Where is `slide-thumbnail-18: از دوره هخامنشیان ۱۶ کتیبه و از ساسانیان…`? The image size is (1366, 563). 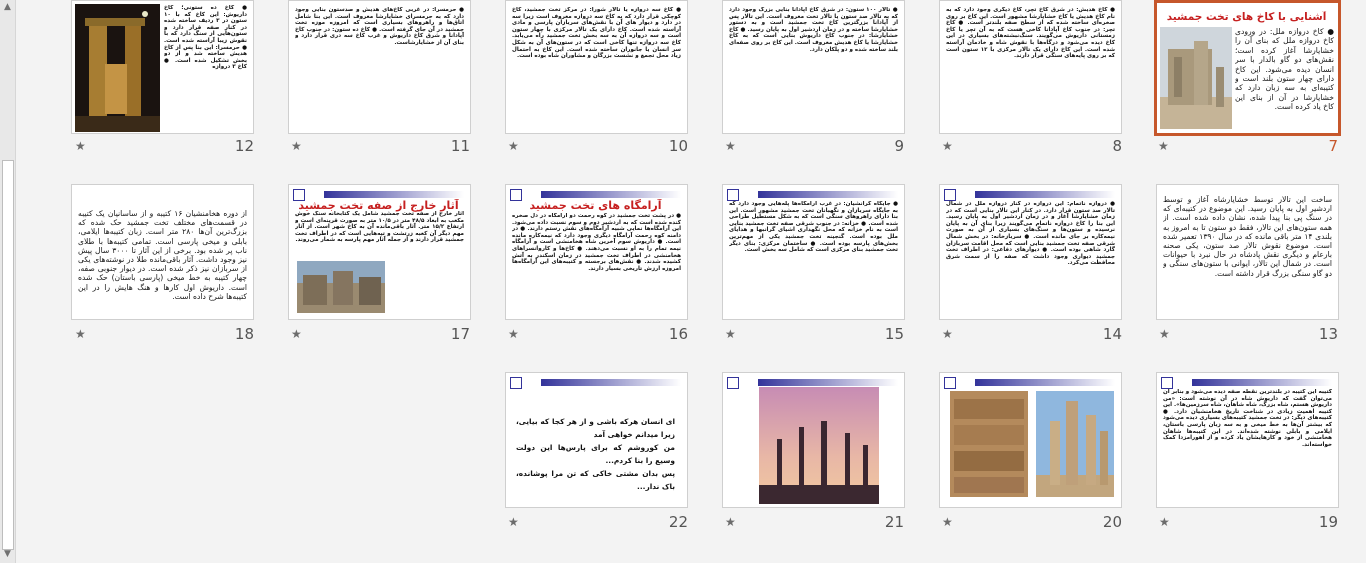 slide-thumbnail-18: از دوره هخامنشیان ۱۶ کتیبه و از ساسانیان… is located at coordinates (162, 252).